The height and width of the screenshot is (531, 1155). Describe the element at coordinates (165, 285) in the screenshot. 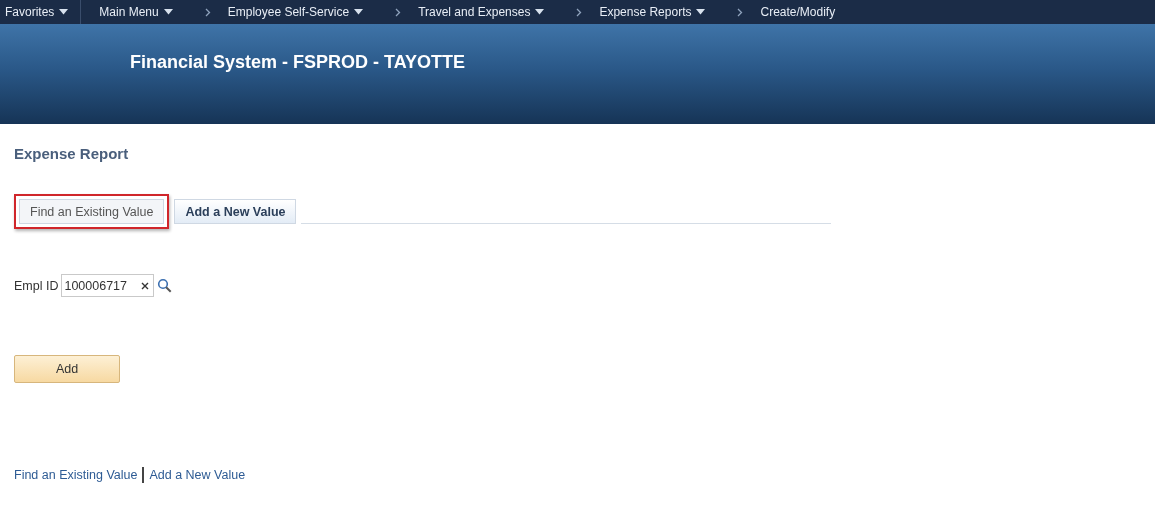

I see `search-icon` at that location.